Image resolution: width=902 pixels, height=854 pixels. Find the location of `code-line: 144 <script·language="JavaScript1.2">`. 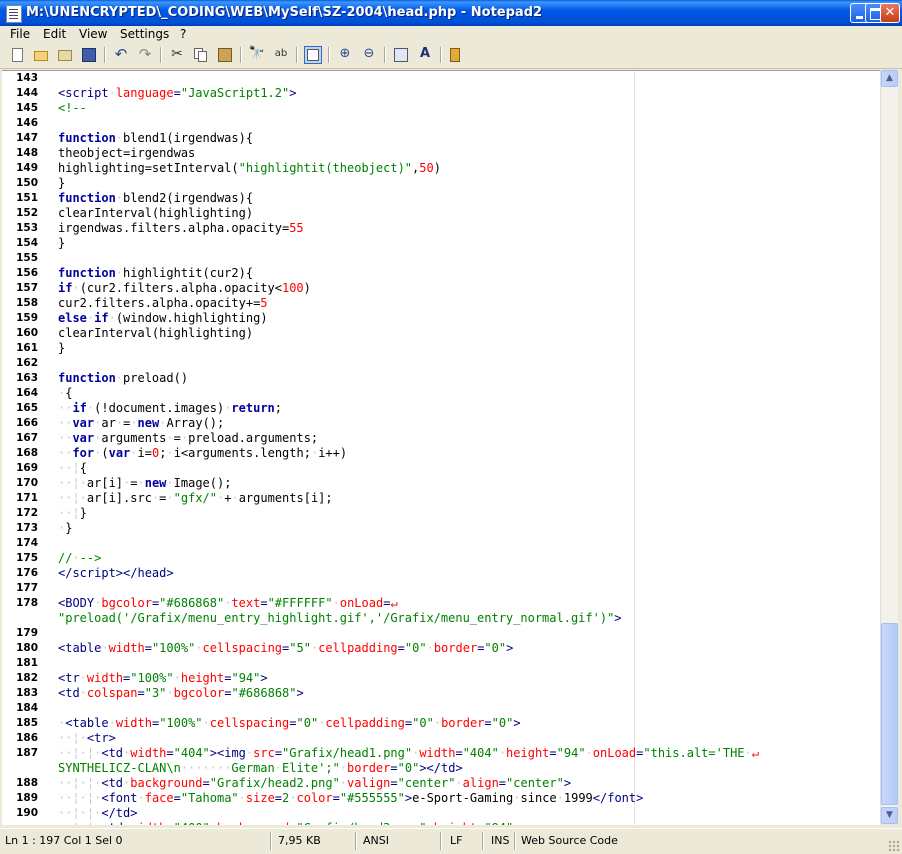

code-line: 144 <script·language="JavaScript1.2"> is located at coordinates (441, 93).